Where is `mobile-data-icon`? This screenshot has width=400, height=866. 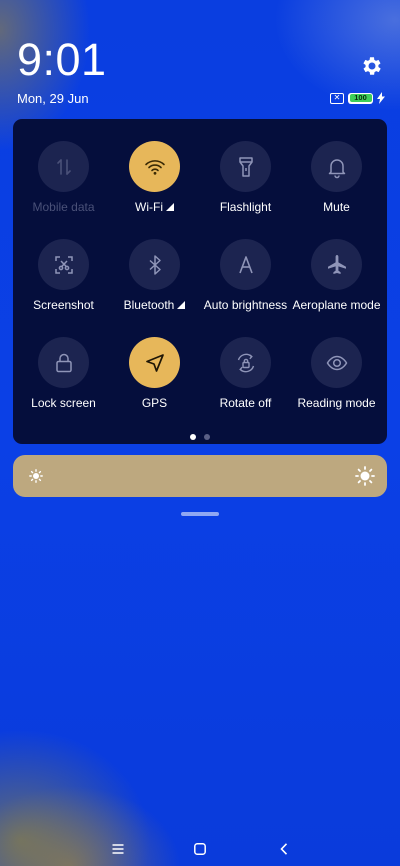 mobile-data-icon is located at coordinates (63, 166).